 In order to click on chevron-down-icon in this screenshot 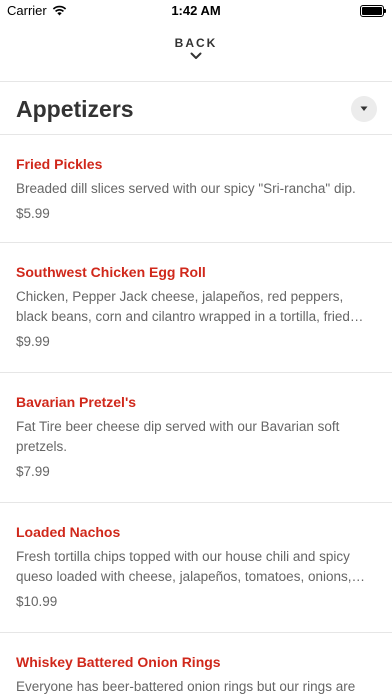, I will do `click(196, 55)`.